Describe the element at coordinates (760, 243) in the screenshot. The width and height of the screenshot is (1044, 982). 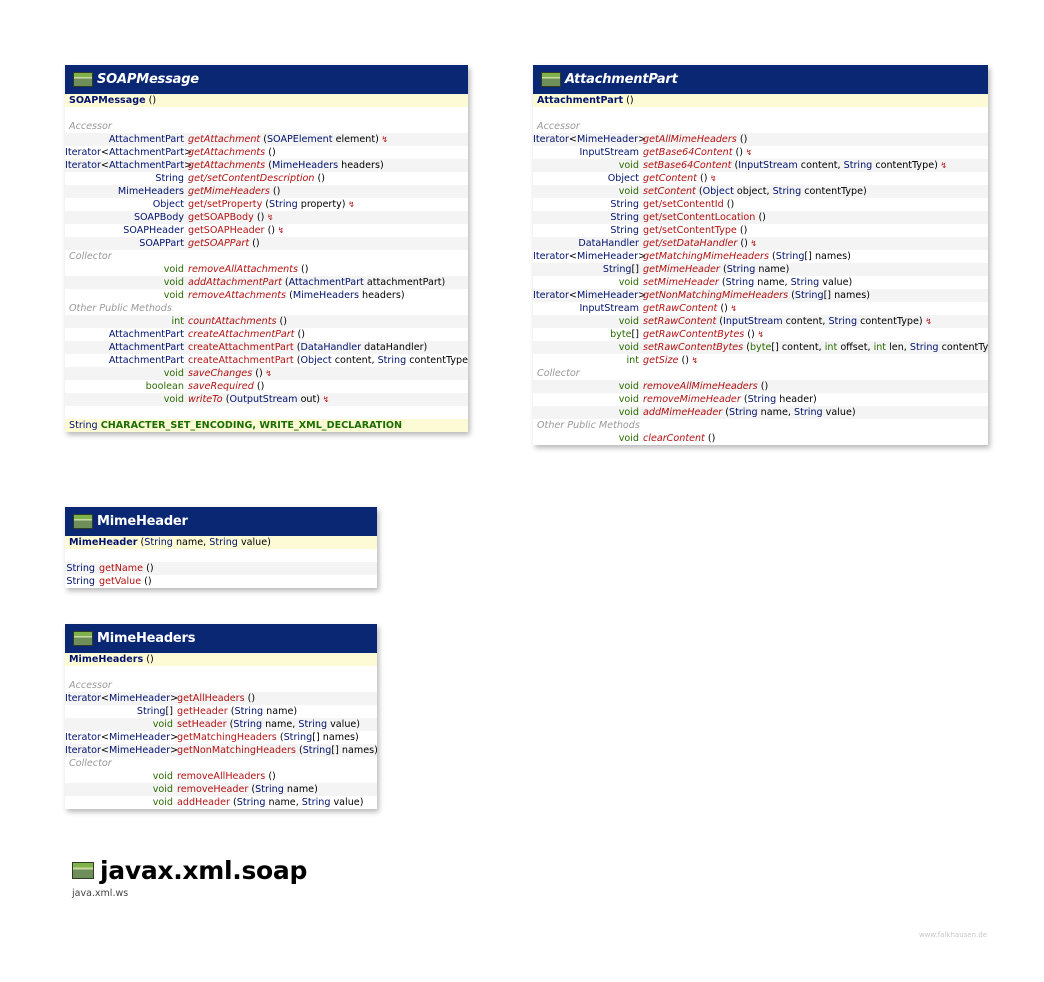
I see `method-row: DataHandler get/setDataHandler () ↯` at that location.